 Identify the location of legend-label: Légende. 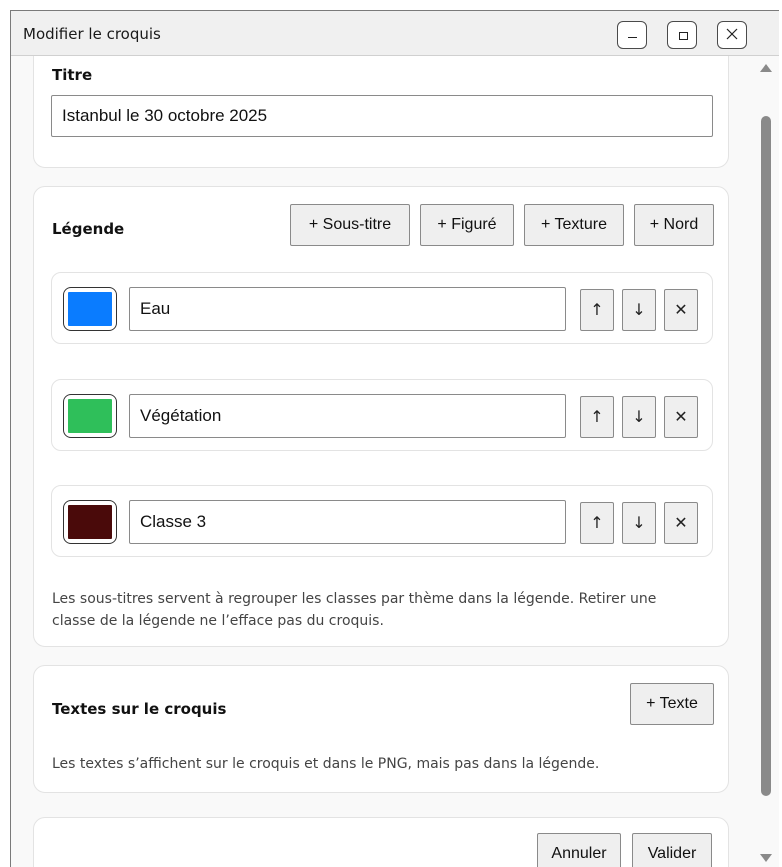
(88, 229).